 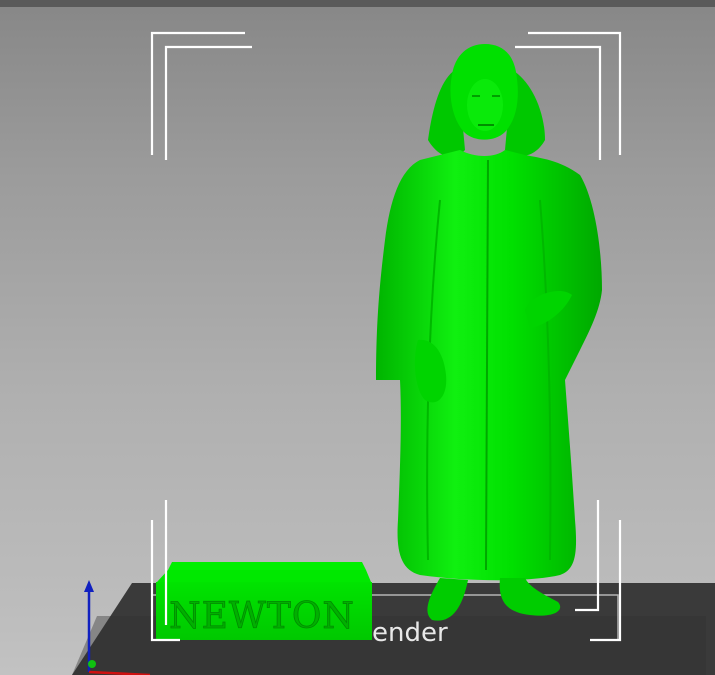 What do you see at coordinates (262, 616) in the screenshot?
I see `base-engraved-text: NEWTON` at bounding box center [262, 616].